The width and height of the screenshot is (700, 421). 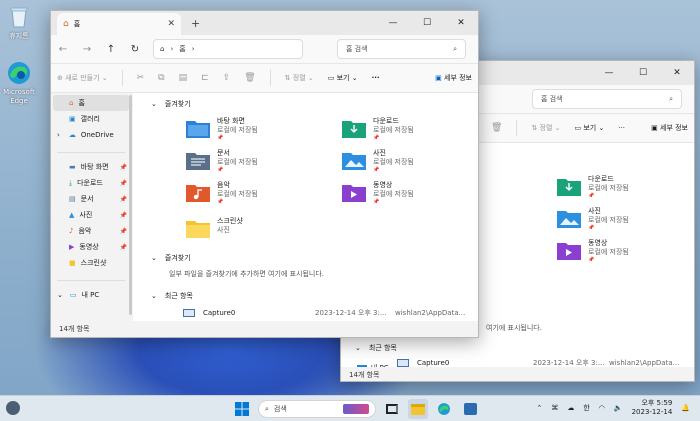 I want to click on sidebar-scrollbar, so click(x=130, y=205).